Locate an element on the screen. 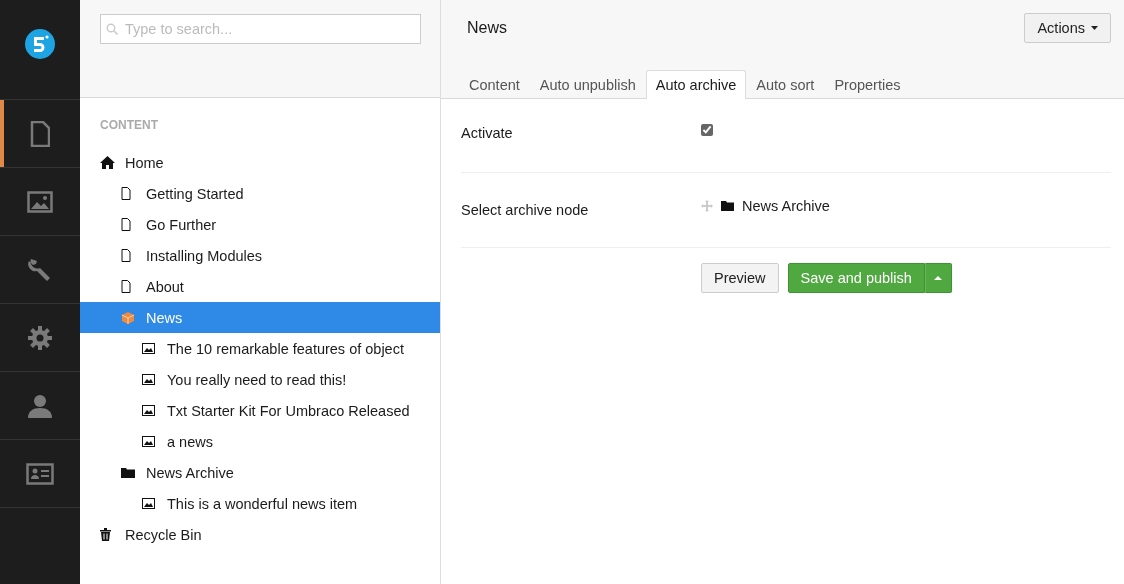  tree-item-label: The 10 remarkable features of object is located at coordinates (285, 348).